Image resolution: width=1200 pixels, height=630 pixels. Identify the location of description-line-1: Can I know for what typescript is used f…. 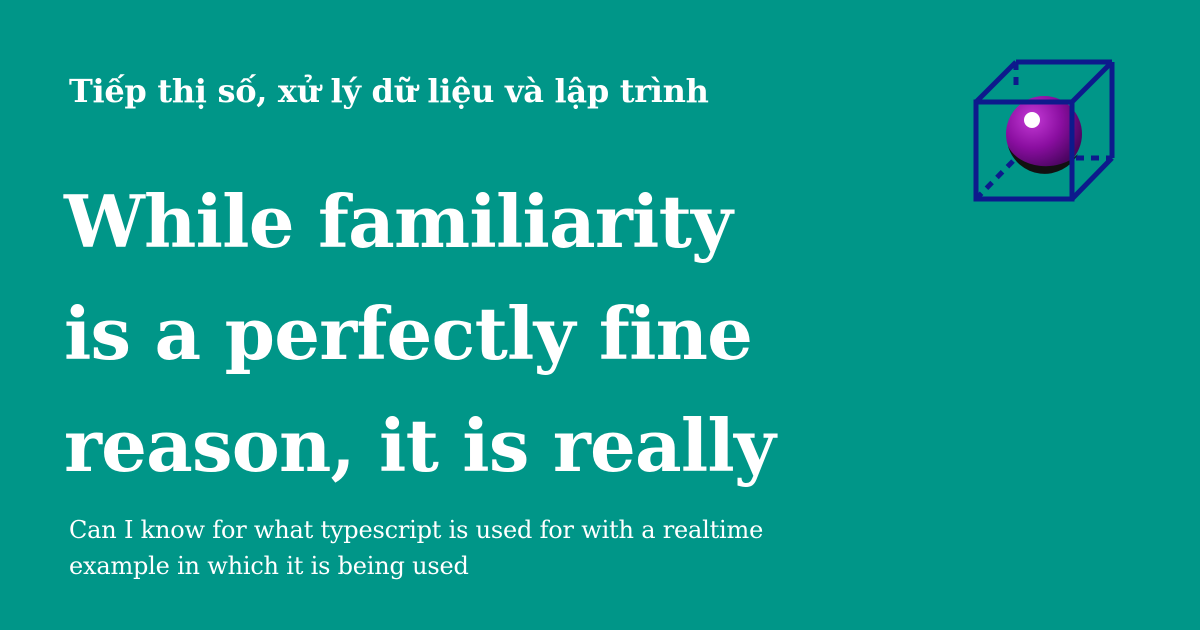
(416, 530).